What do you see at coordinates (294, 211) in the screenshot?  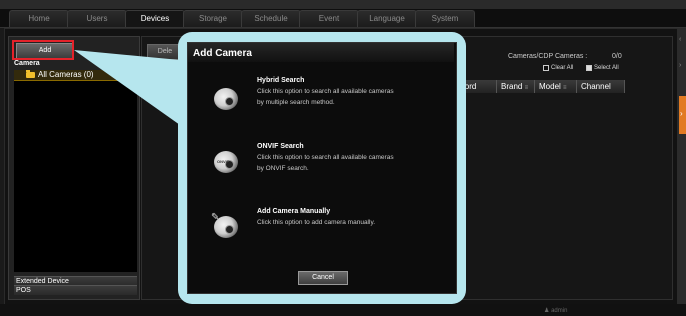 I see `option-title: Add Camera Manually` at bounding box center [294, 211].